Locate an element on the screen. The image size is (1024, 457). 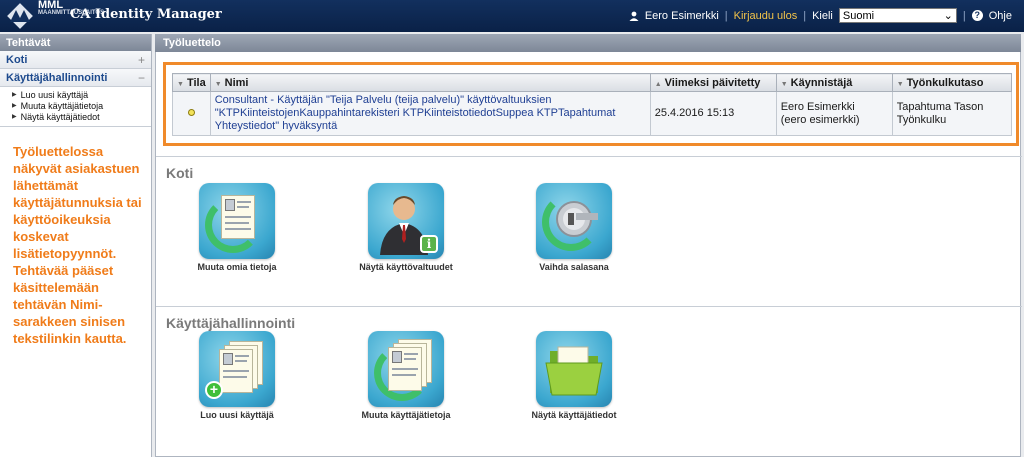
sidebar-item-label: Koti is located at coordinates (17, 59).